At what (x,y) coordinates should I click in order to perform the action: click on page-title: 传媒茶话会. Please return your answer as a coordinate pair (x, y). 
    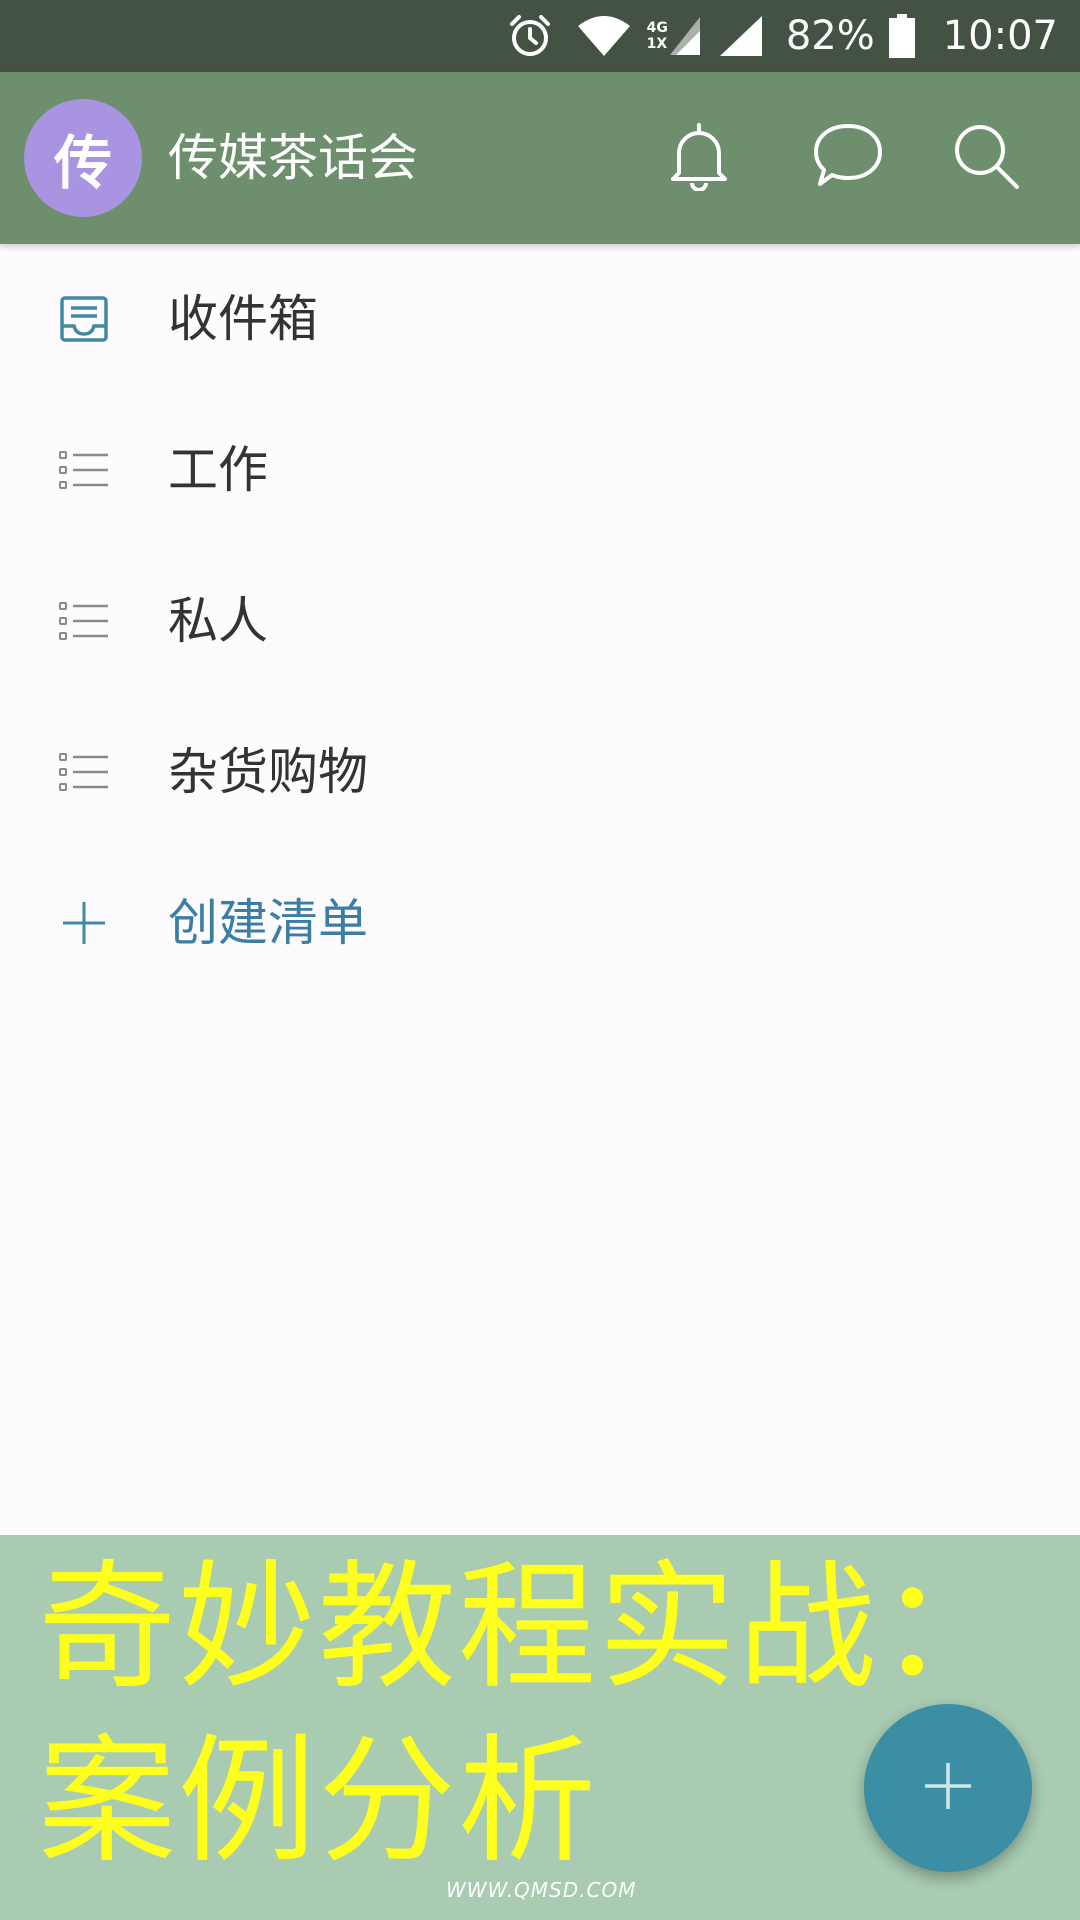
    Looking at the image, I should click on (293, 158).